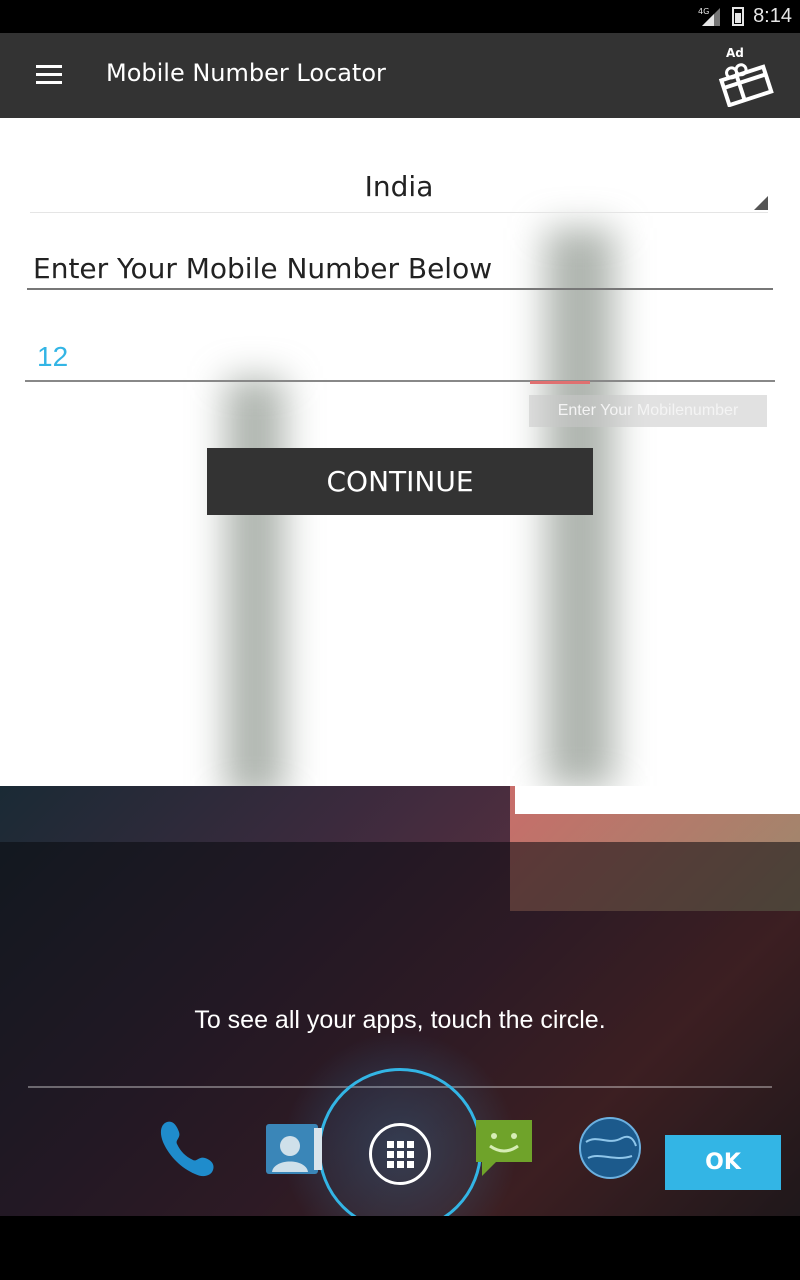  Describe the element at coordinates (400, 1248) in the screenshot. I see `navigation-bar` at that location.